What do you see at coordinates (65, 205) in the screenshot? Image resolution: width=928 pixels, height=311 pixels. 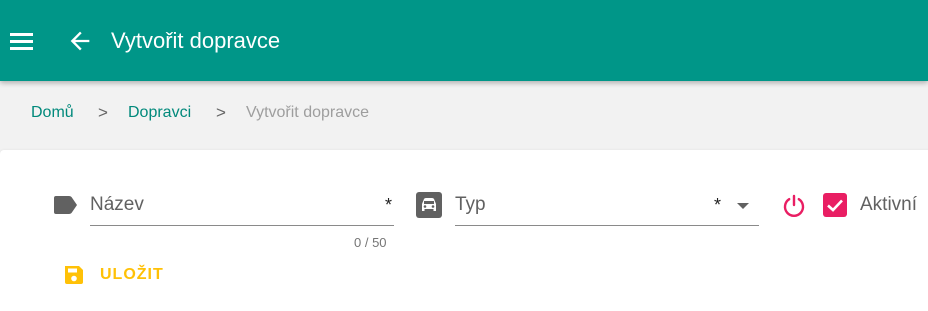 I see `label-icon` at bounding box center [65, 205].